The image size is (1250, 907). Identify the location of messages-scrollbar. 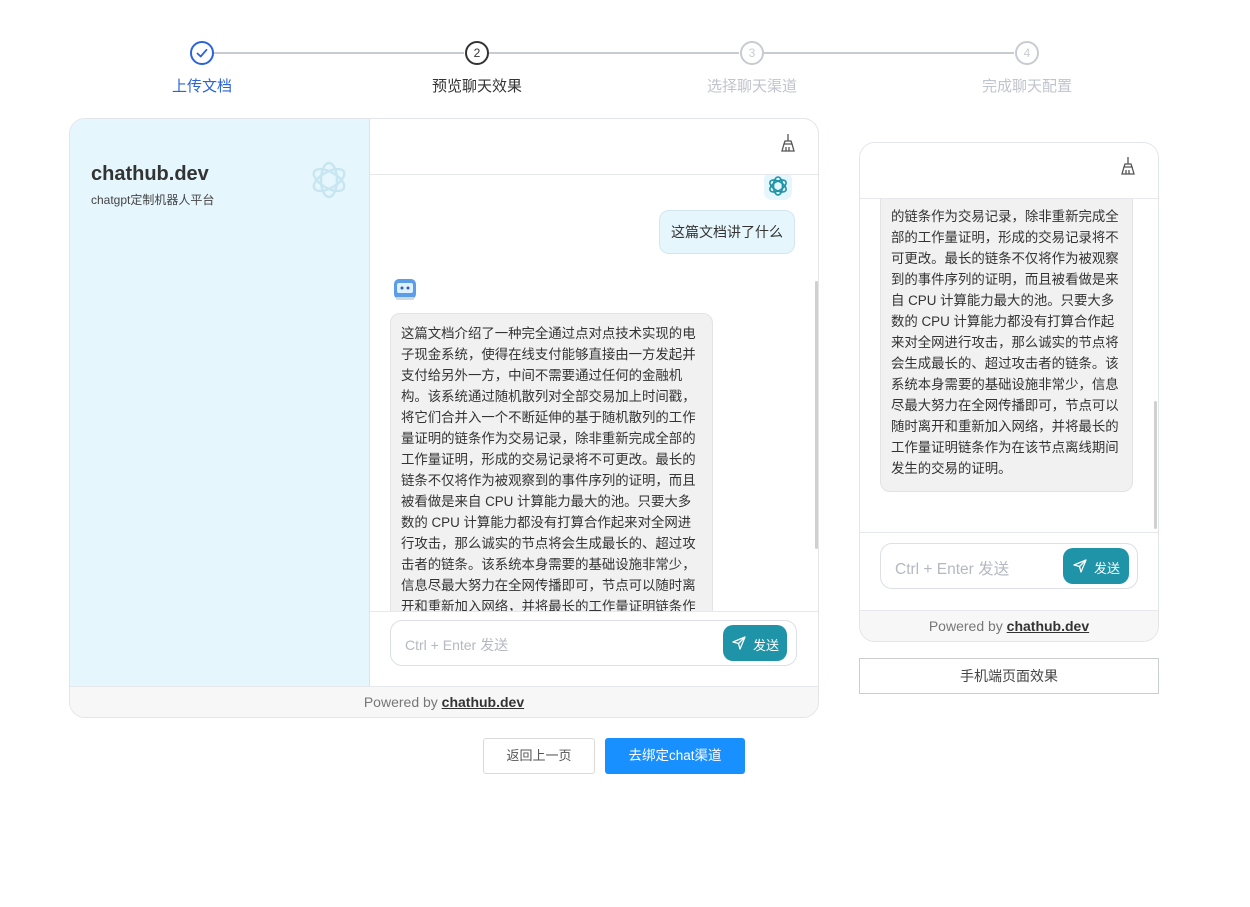
(816, 415).